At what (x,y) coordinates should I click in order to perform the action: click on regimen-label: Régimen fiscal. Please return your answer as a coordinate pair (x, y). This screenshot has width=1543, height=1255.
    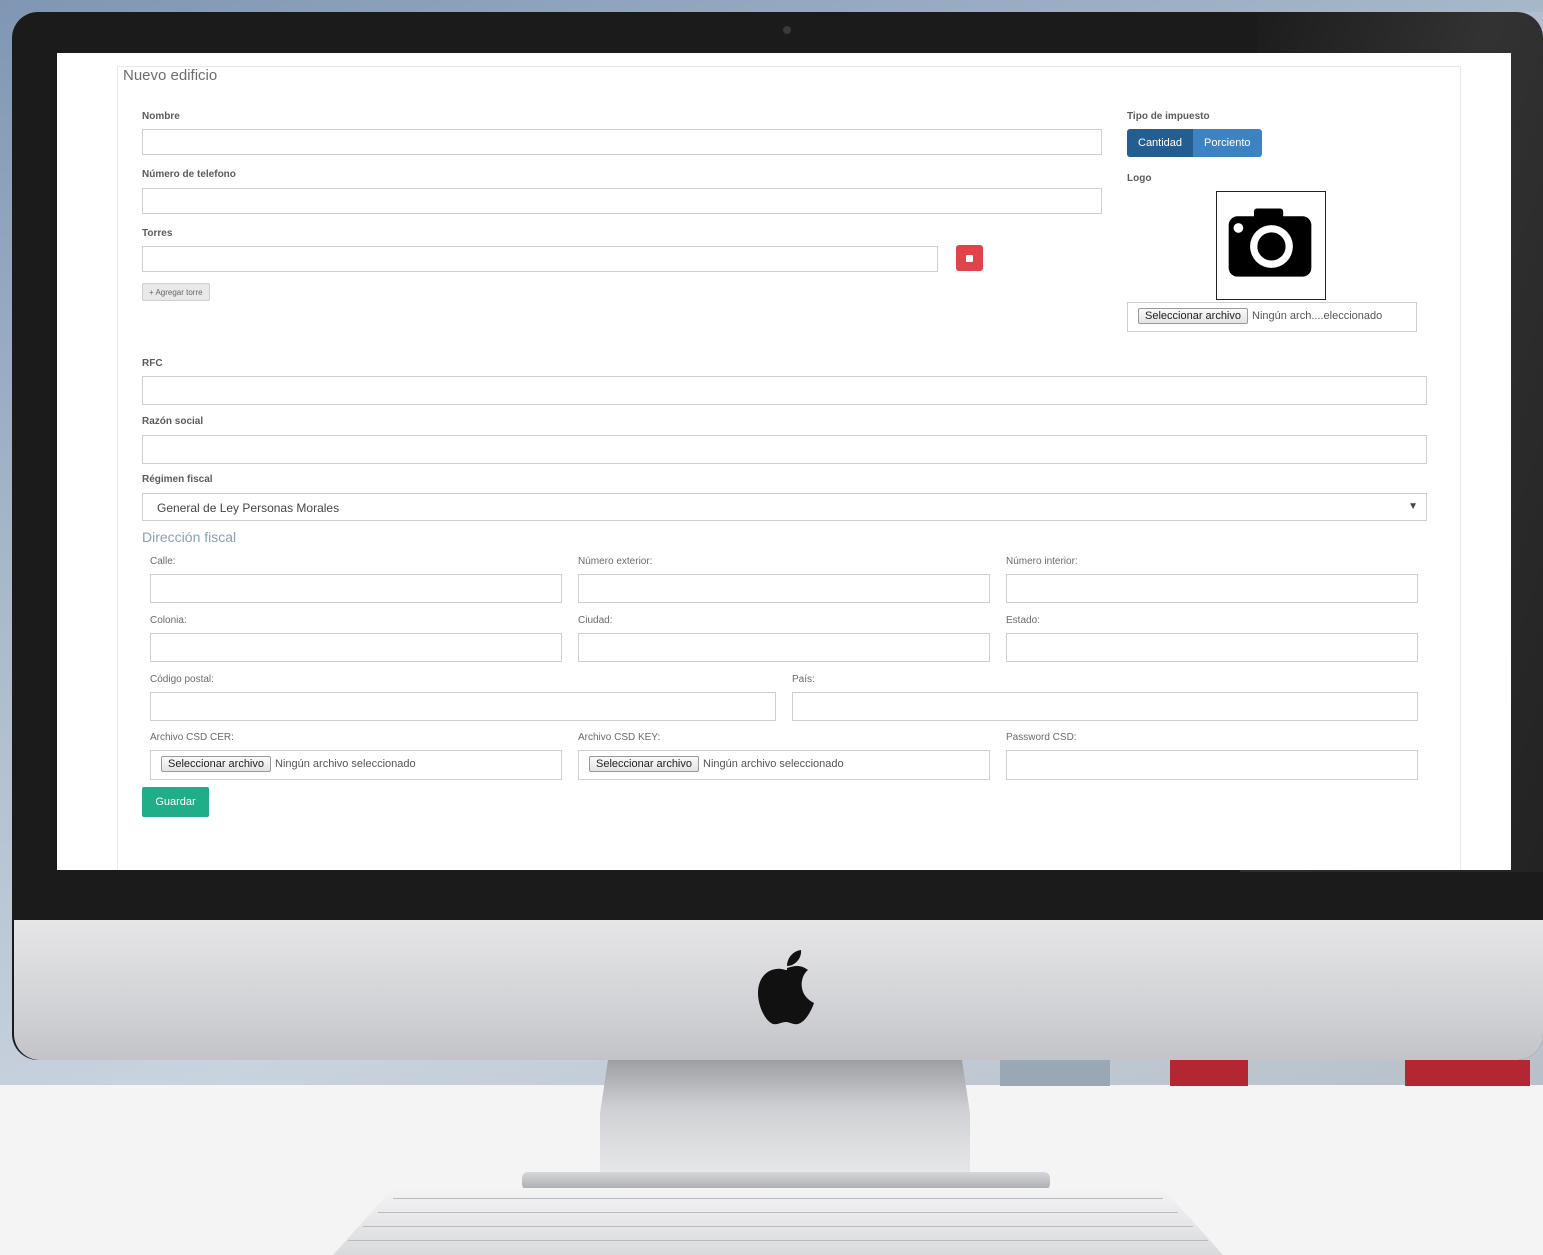
    Looking at the image, I should click on (177, 479).